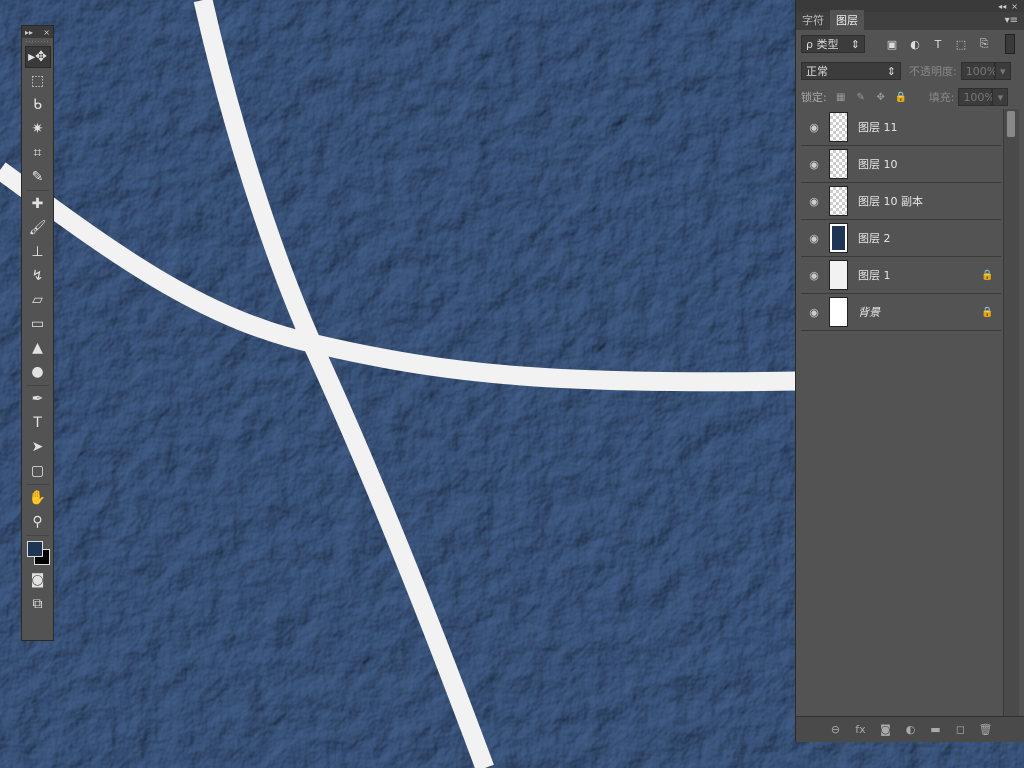 This screenshot has height=768, width=1024. I want to click on layer-name: 图层 2, so click(919, 238).